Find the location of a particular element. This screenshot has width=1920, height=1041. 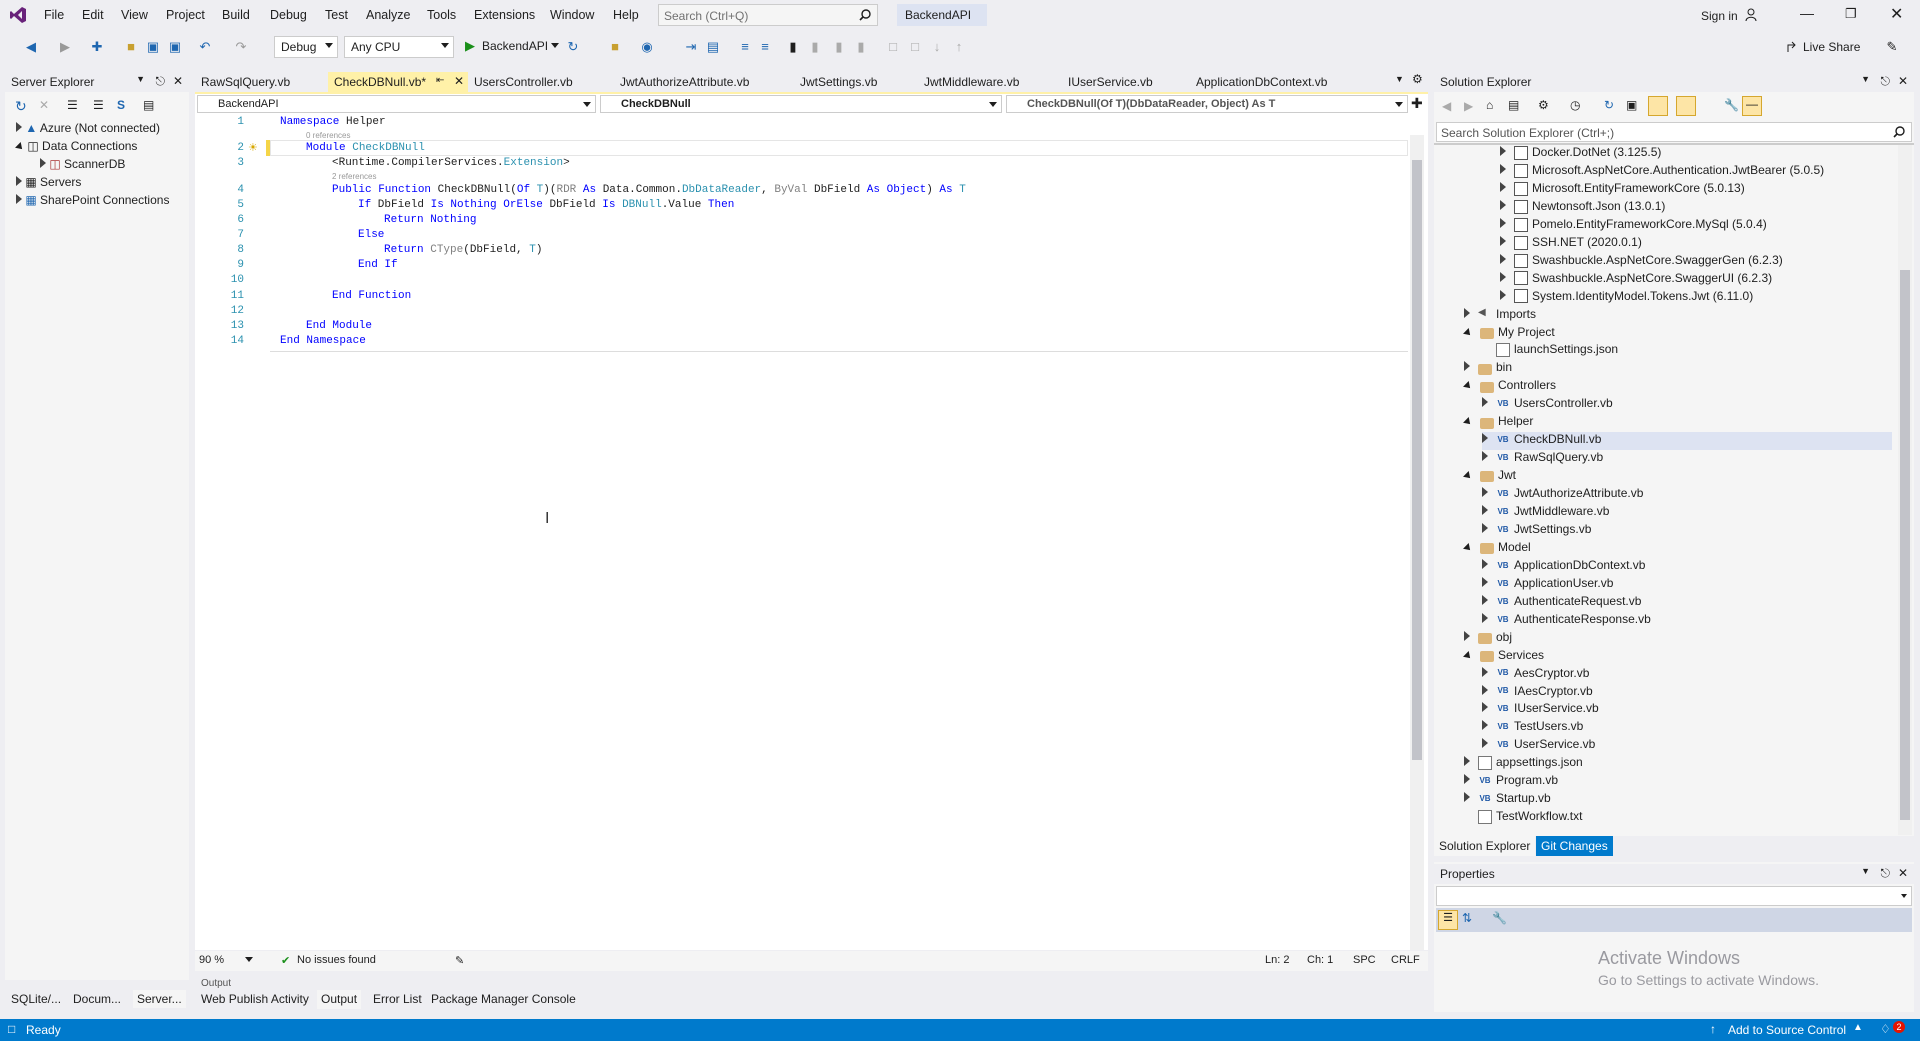

solution-tree-item: Swashbuckle.AspNetCore.SwaggerUI (6.2.3) is located at coordinates (1636, 280).